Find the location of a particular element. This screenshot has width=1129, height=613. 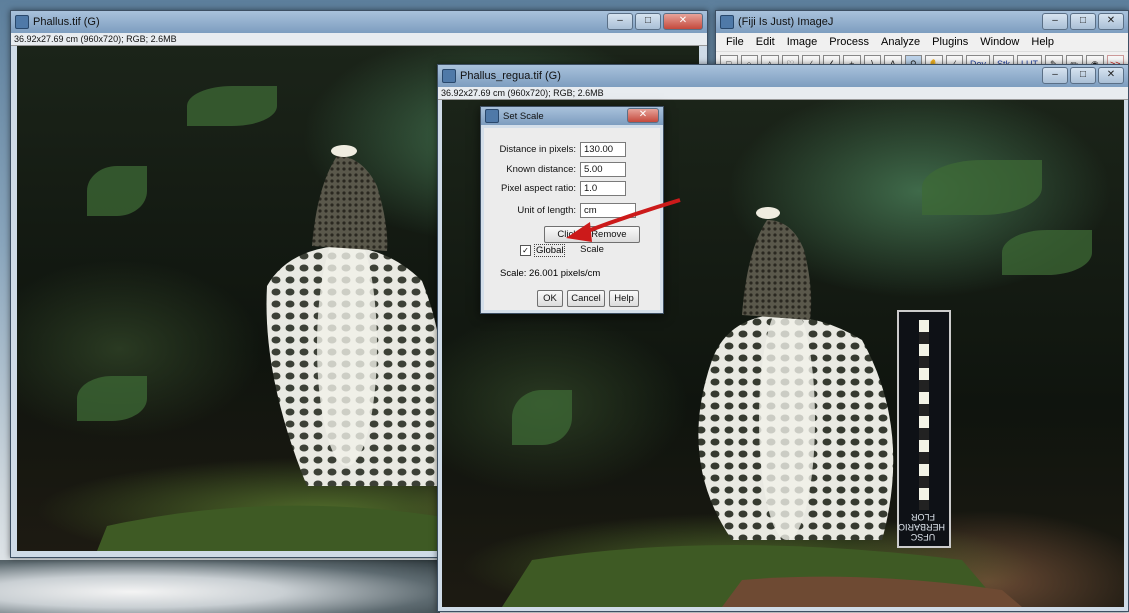

ruler-label: UFSC HERBARIO FLOR is located at coordinates (921, 527).